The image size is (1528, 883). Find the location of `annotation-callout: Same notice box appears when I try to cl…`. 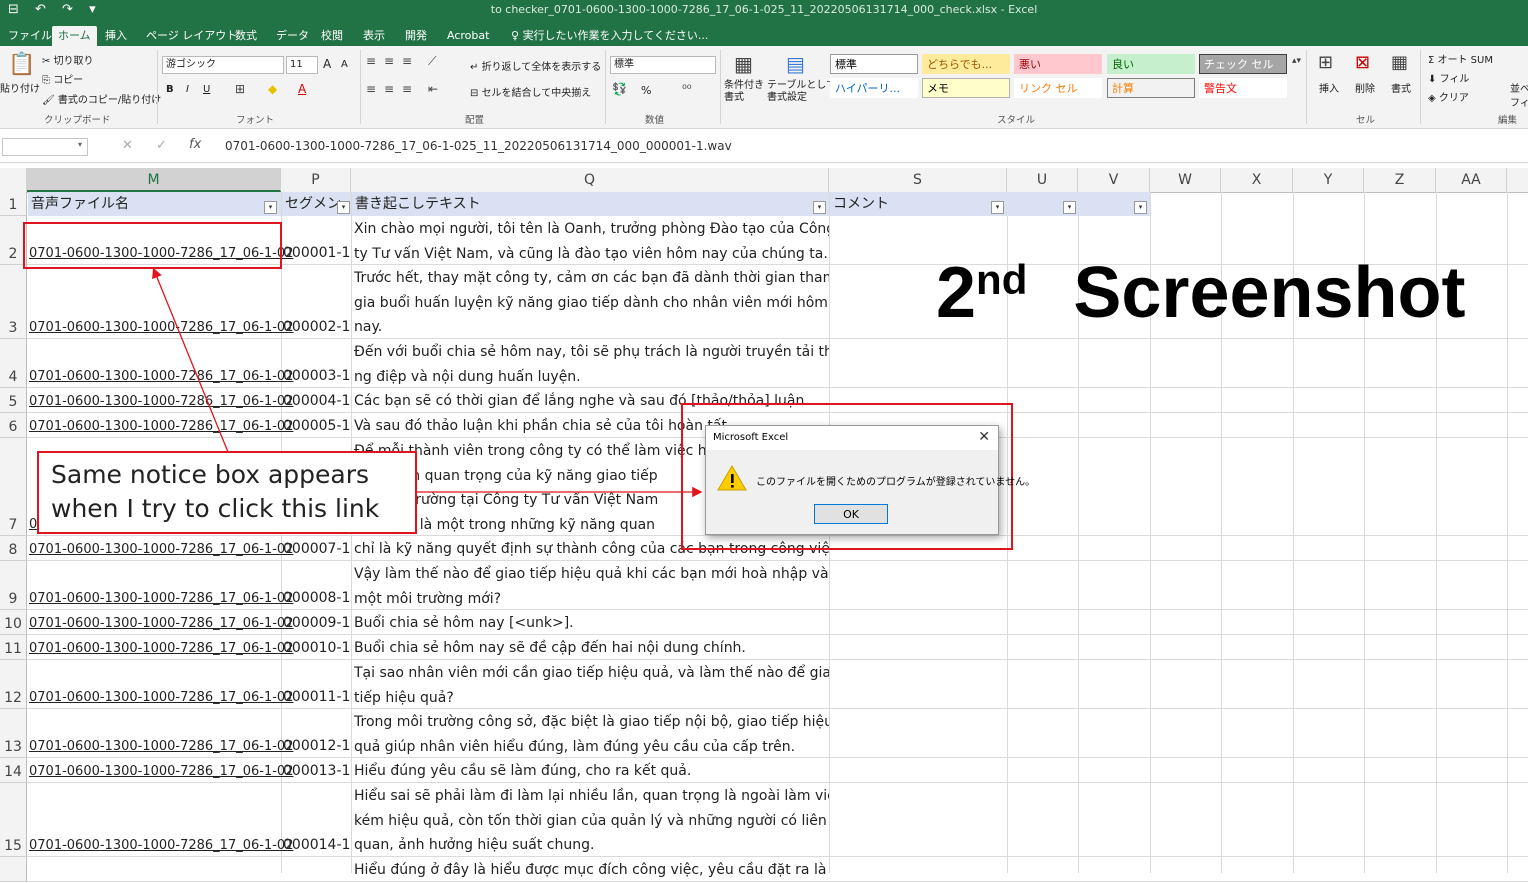

annotation-callout: Same notice box appears when I try to cl… is located at coordinates (227, 492).